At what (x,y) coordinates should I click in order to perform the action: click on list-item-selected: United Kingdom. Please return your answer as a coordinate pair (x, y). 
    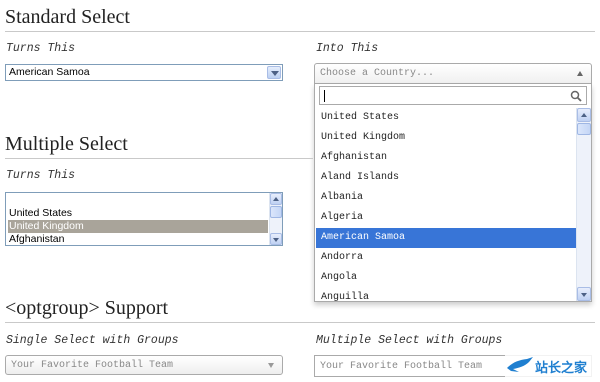
    Looking at the image, I should click on (138, 226).